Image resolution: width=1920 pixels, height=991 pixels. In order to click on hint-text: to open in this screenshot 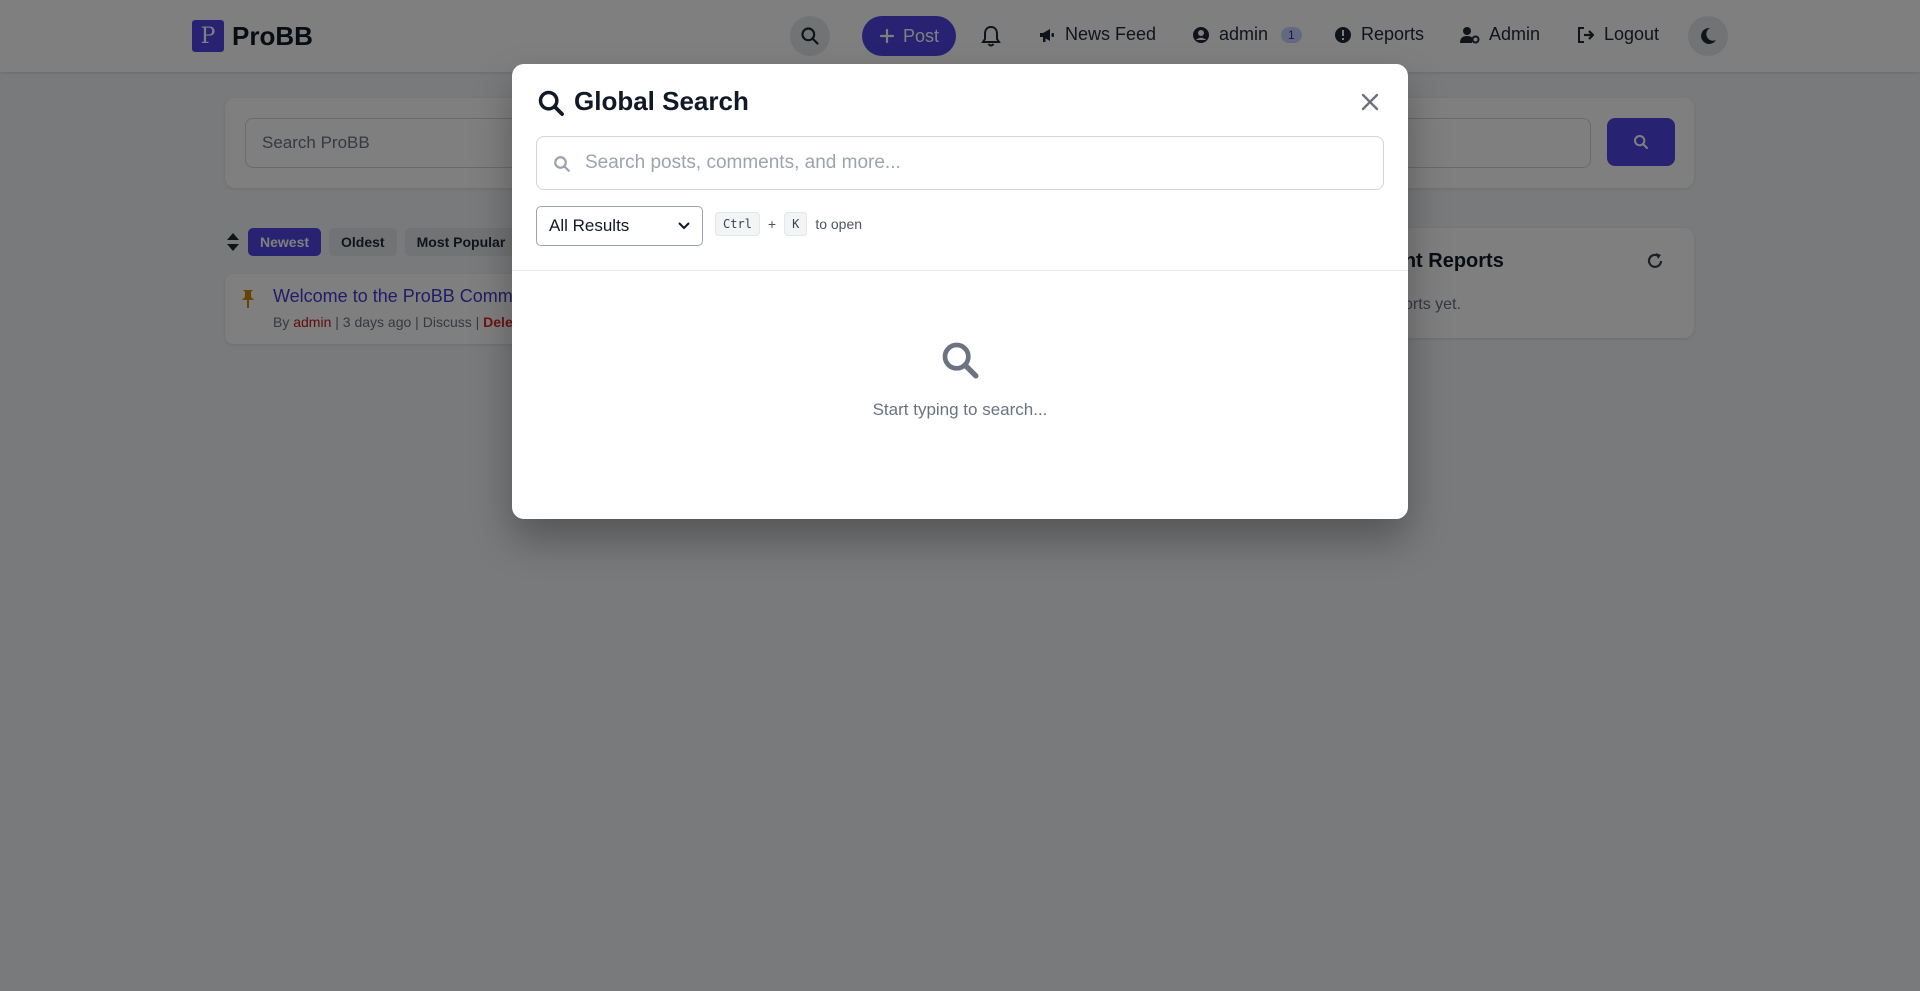, I will do `click(839, 224)`.